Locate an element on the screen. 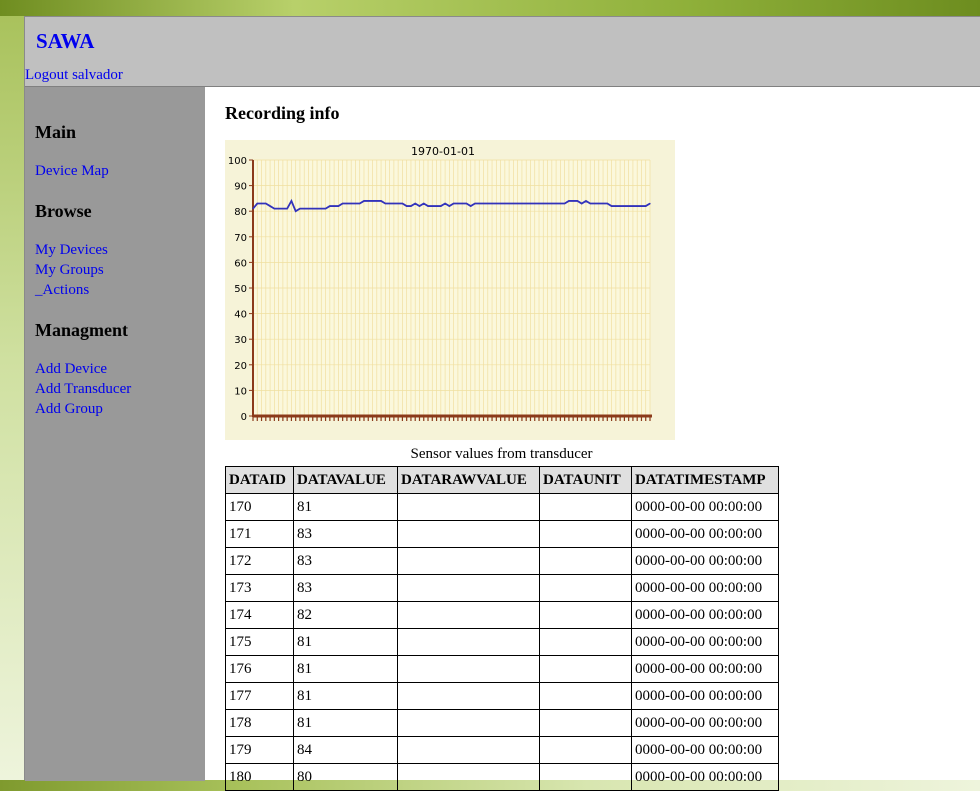 This screenshot has height=791, width=980. sidebar-link-actions: _Actions is located at coordinates (62, 290).